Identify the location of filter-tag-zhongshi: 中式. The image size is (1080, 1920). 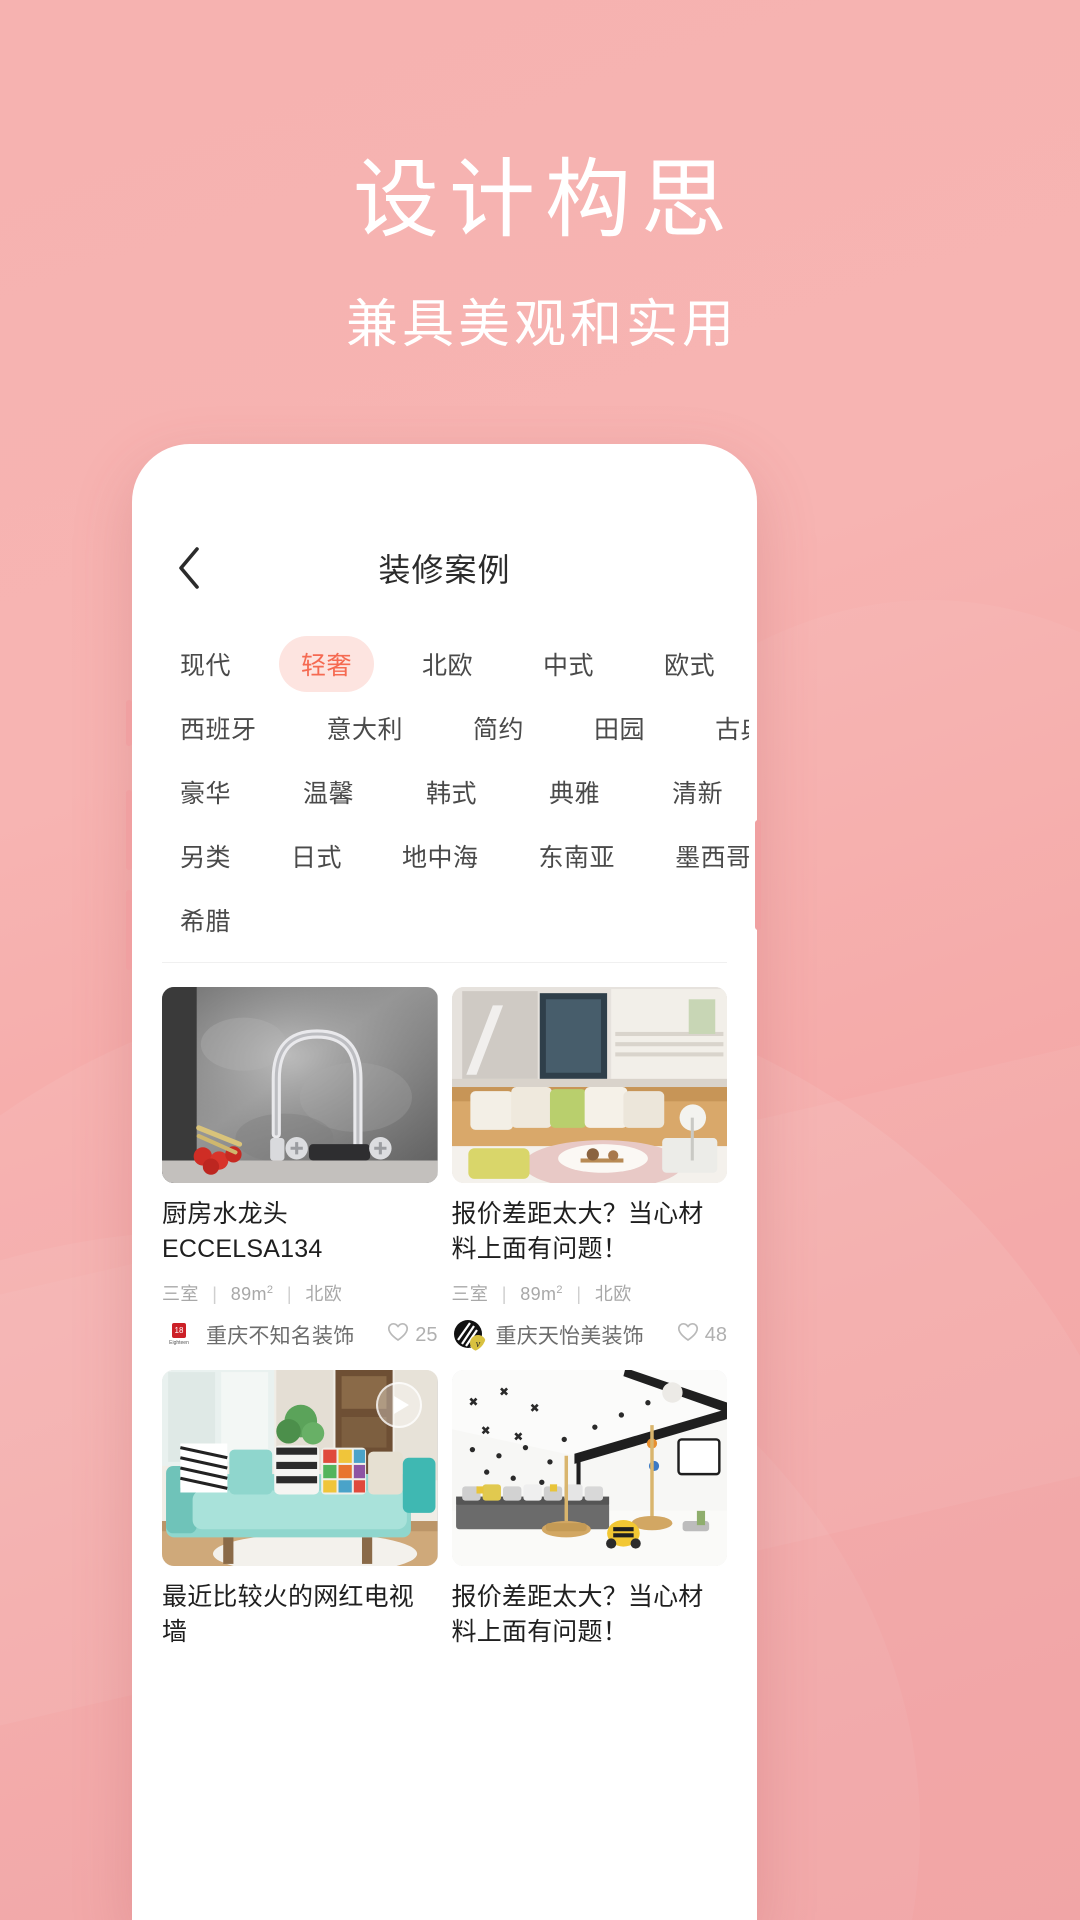
(568, 664).